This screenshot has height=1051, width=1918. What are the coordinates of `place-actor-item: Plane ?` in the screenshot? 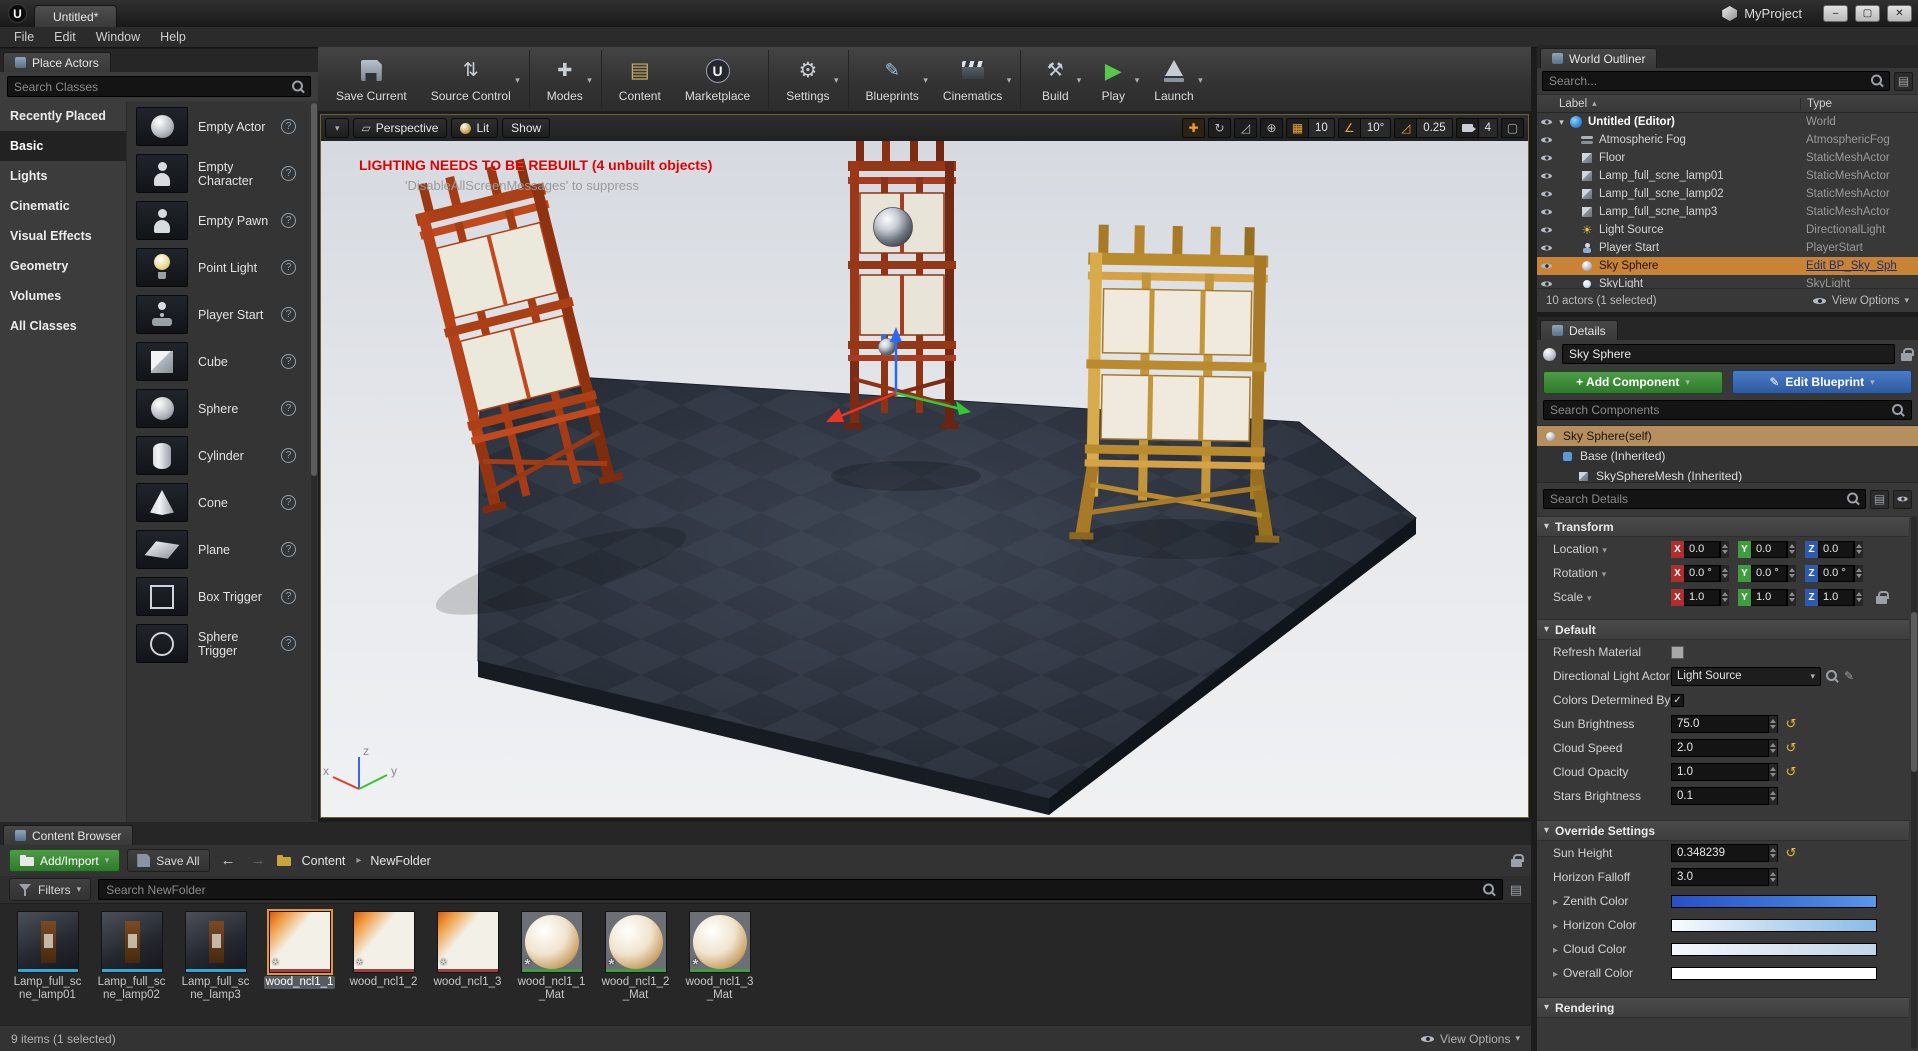 It's located at (218, 549).